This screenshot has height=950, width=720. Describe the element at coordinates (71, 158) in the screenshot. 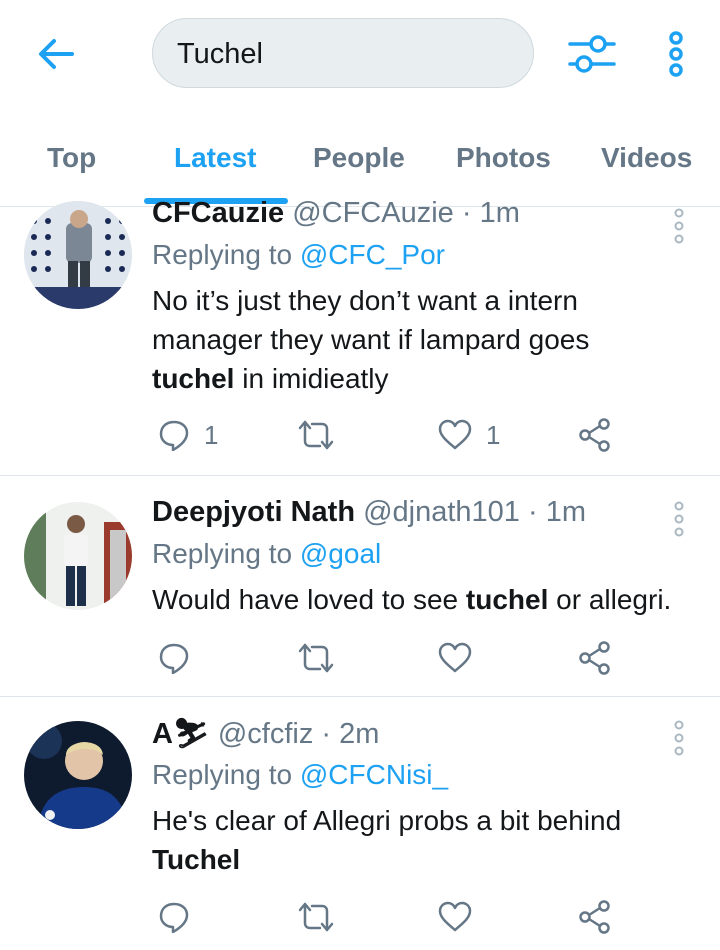

I see `tab-top: Top` at that location.